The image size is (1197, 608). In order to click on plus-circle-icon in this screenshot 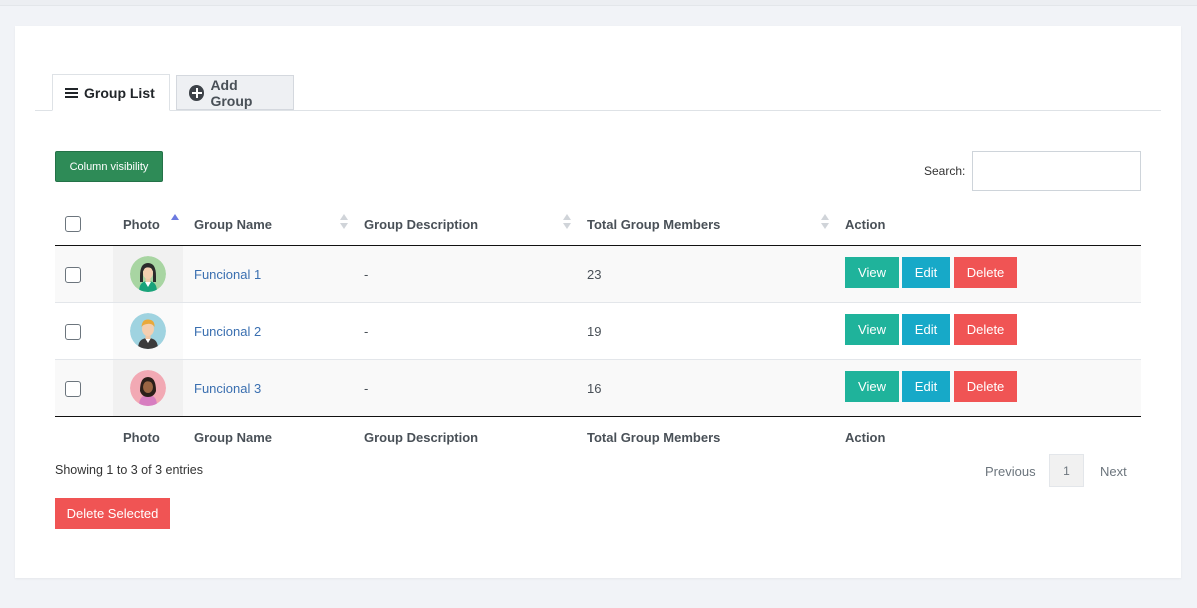, I will do `click(197, 92)`.